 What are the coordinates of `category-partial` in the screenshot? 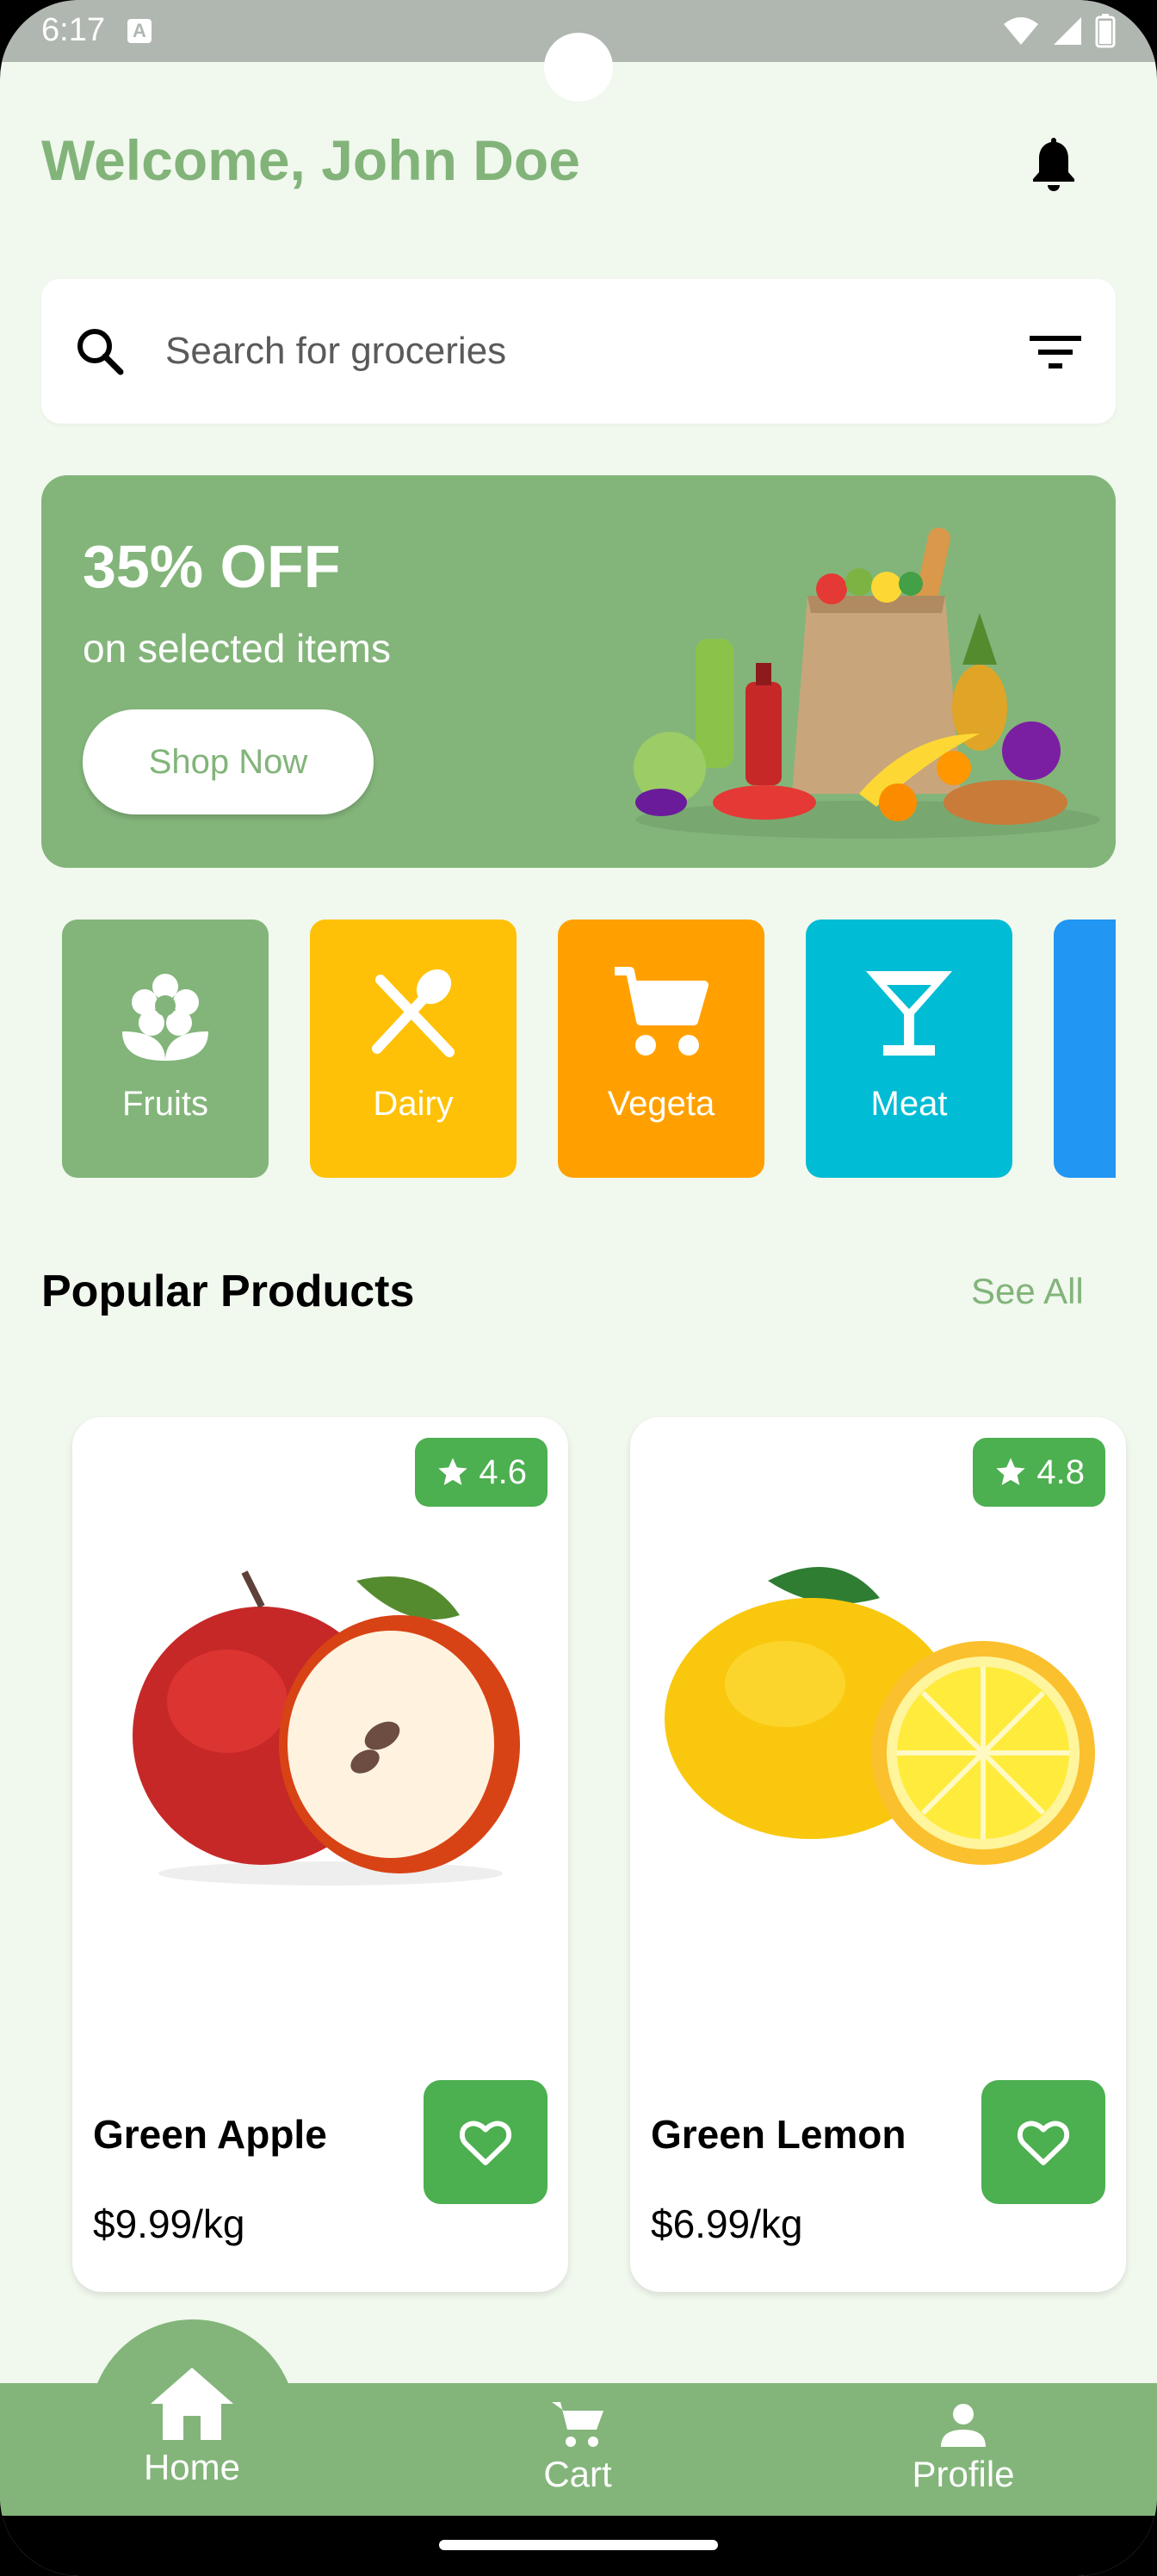 It's located at (1085, 1049).